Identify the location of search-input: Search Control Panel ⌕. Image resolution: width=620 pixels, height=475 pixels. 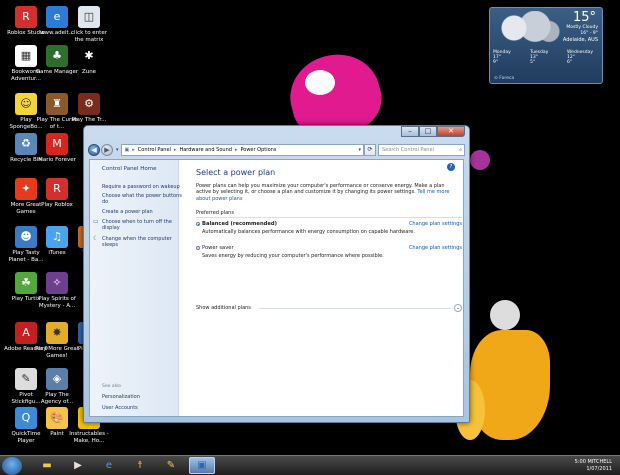
(421, 150).